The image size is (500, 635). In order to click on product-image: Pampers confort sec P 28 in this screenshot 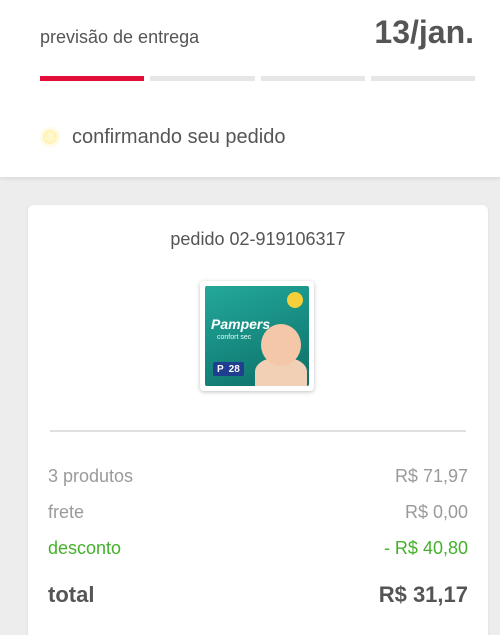, I will do `click(257, 336)`.